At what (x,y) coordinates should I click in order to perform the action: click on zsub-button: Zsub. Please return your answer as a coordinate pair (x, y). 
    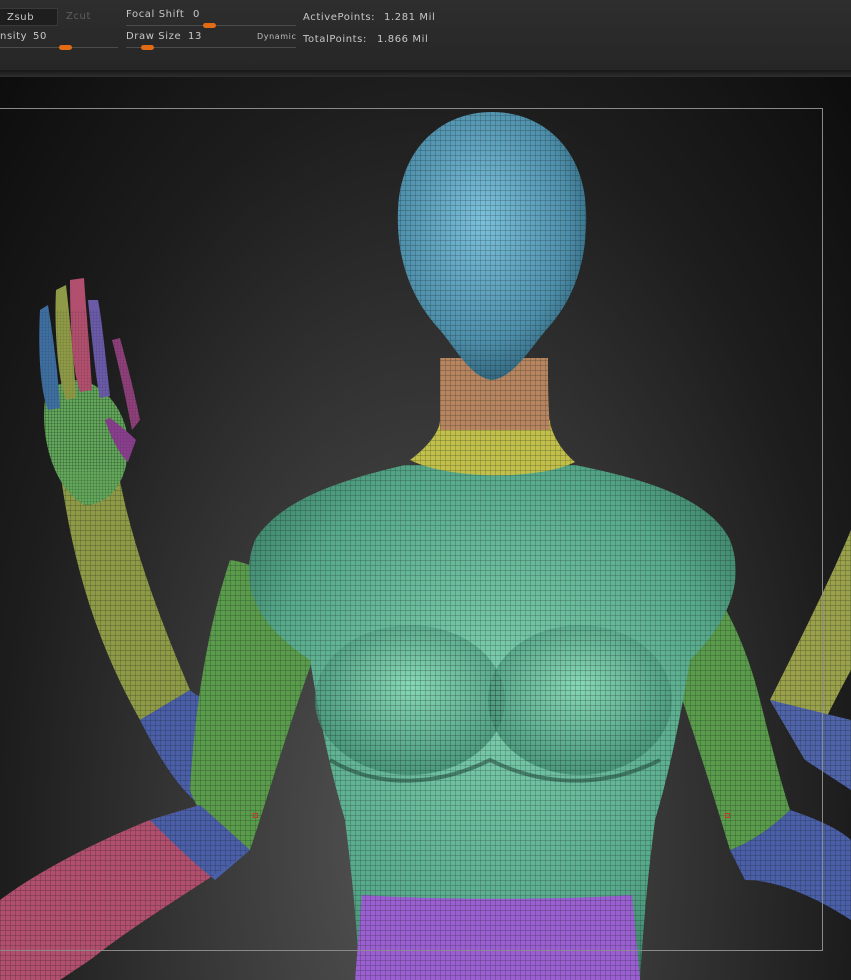
    Looking at the image, I should click on (29, 17).